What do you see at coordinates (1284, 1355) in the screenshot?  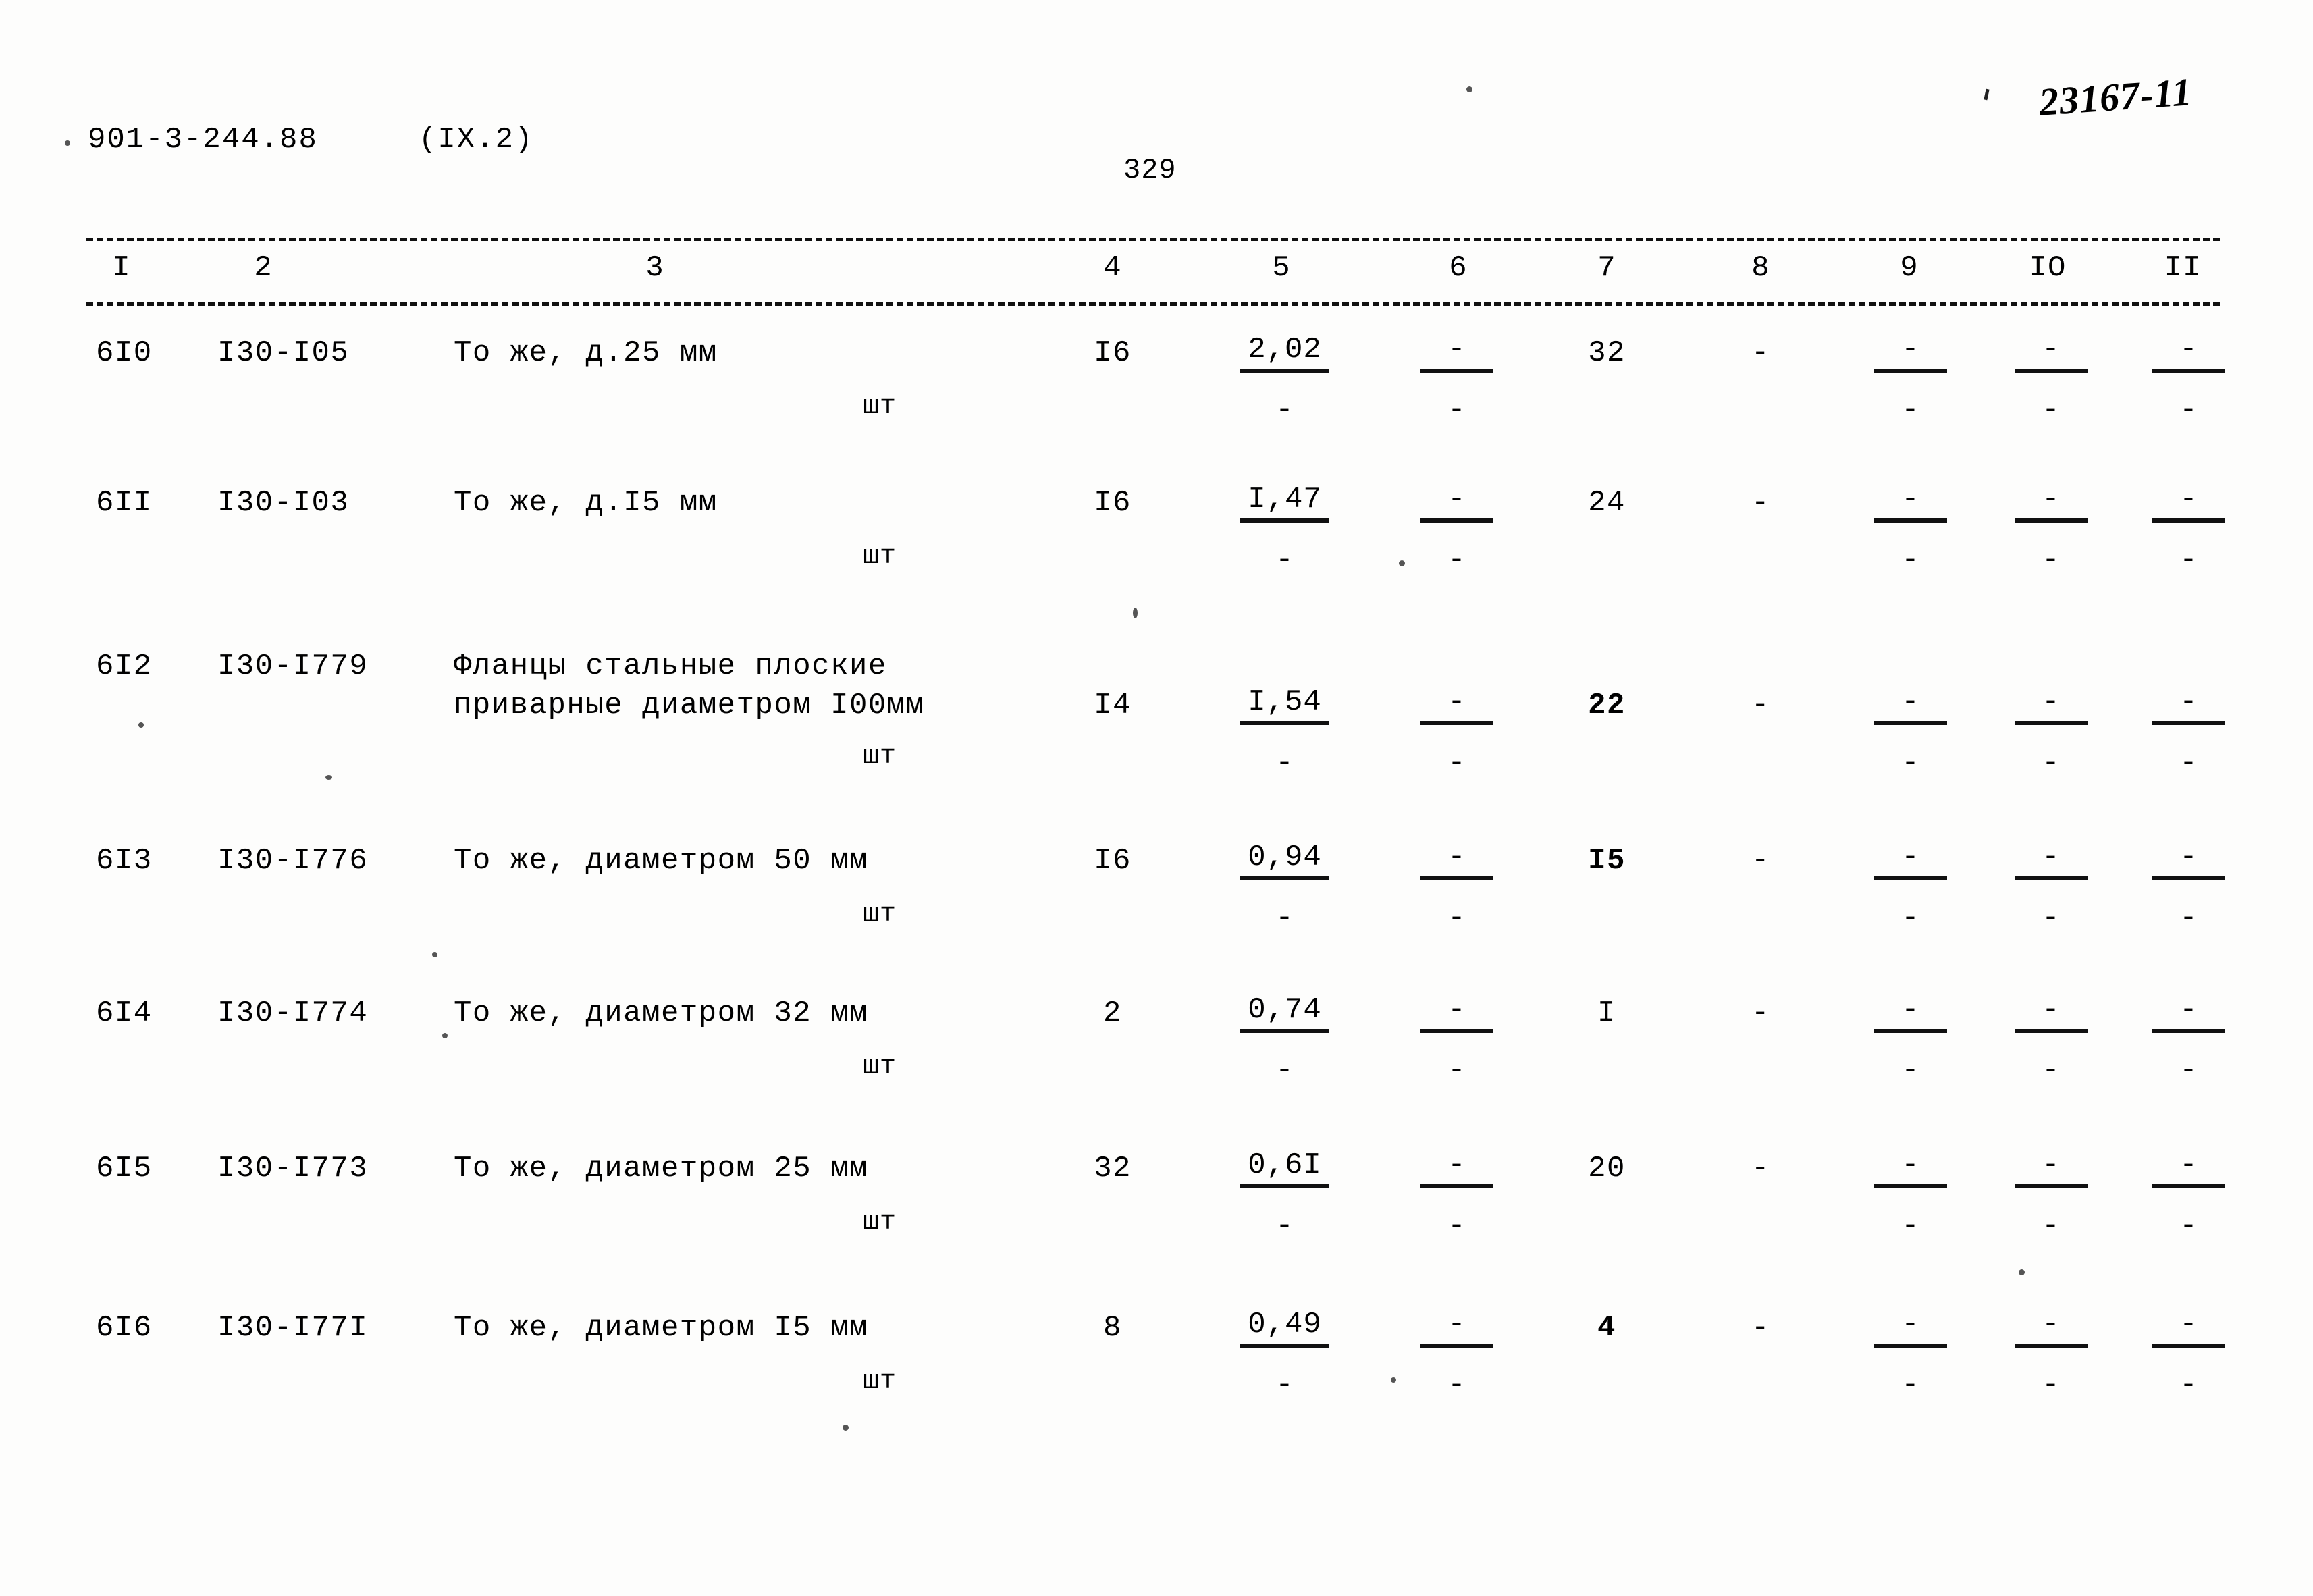 I see `row-col5-fraction: 0,49 -` at bounding box center [1284, 1355].